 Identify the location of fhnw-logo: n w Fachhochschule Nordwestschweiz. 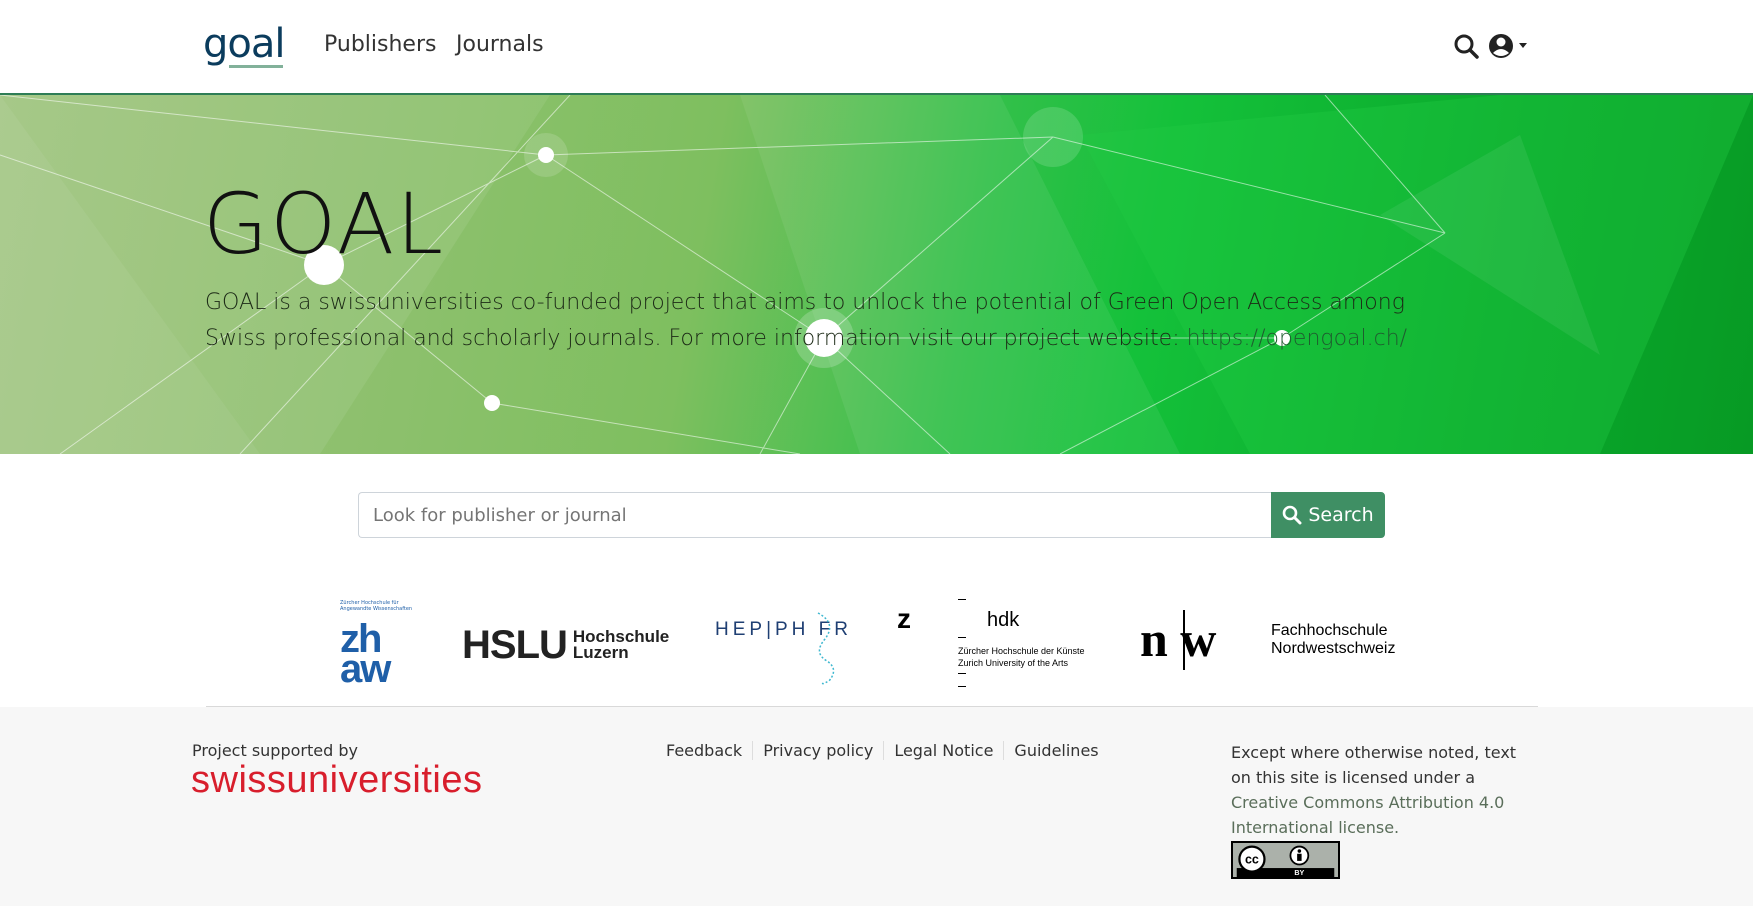
(1275, 642).